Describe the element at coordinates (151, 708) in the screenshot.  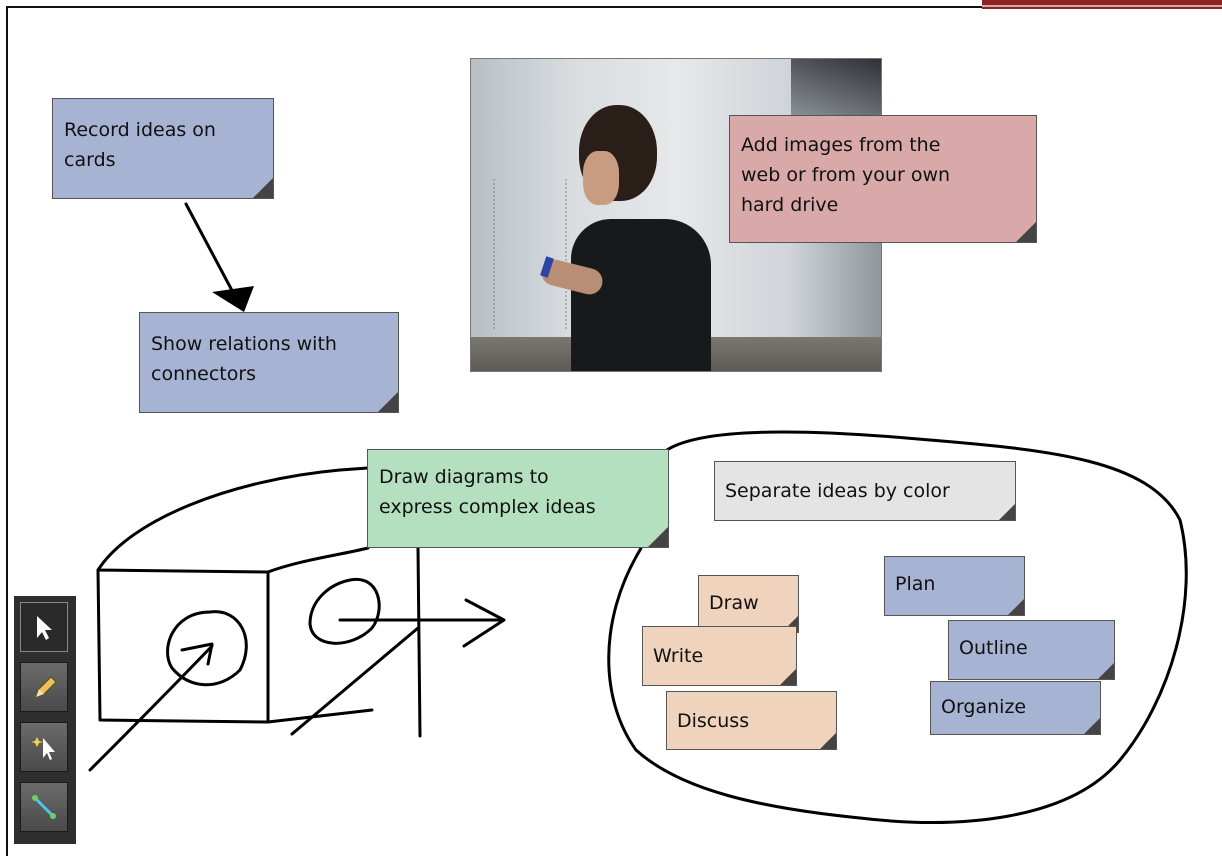
I see `drawn-arrow-line` at that location.